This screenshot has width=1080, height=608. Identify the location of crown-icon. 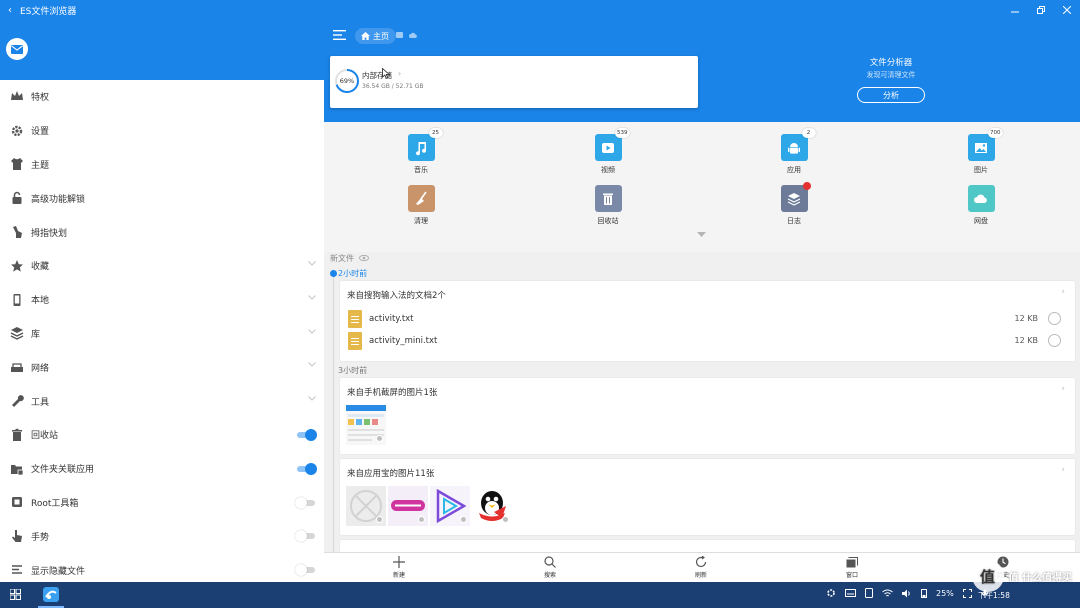
(17, 97).